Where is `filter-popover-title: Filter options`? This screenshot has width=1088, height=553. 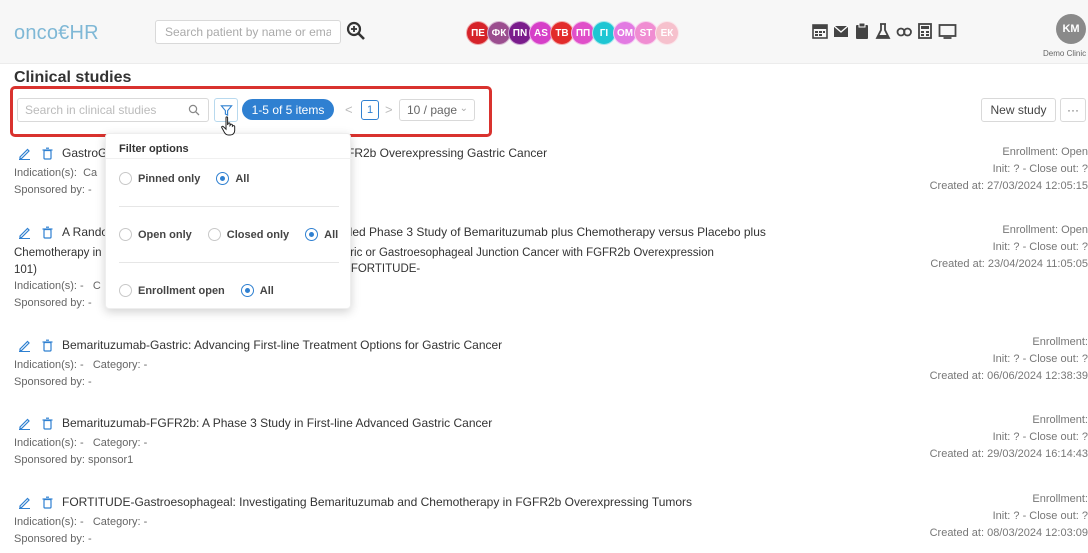
filter-popover-title: Filter options is located at coordinates (154, 149).